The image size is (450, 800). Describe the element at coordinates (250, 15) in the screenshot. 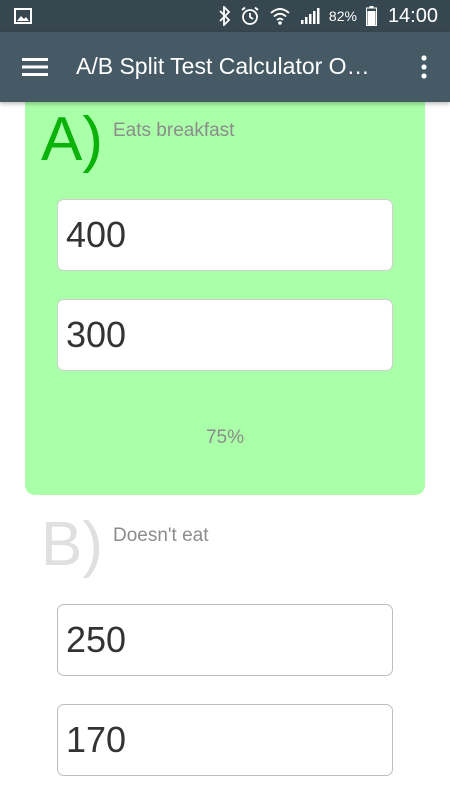

I see `alarm-icon` at that location.